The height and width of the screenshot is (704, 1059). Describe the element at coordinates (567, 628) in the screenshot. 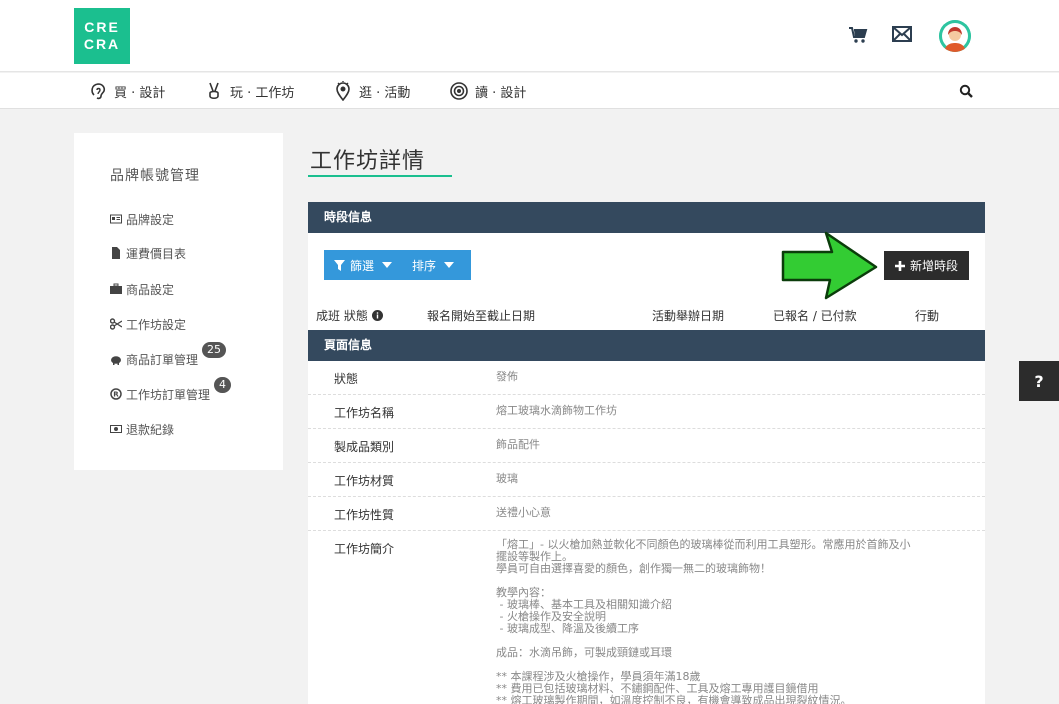

I see `description-line: - 玻璃成型、降溫及後續工序` at that location.